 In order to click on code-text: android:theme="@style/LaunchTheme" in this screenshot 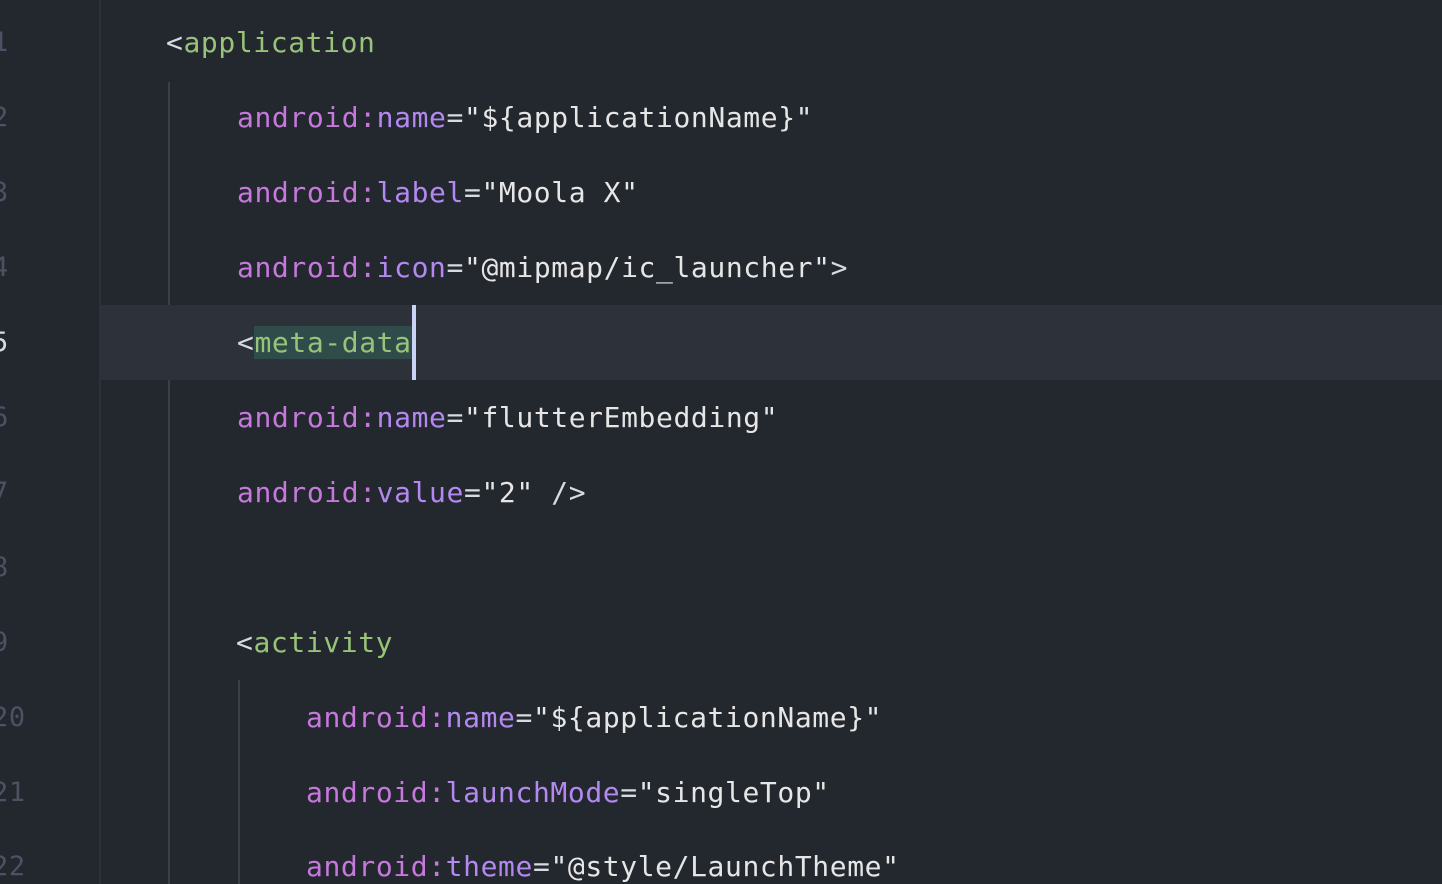, I will do `click(603, 856)`.